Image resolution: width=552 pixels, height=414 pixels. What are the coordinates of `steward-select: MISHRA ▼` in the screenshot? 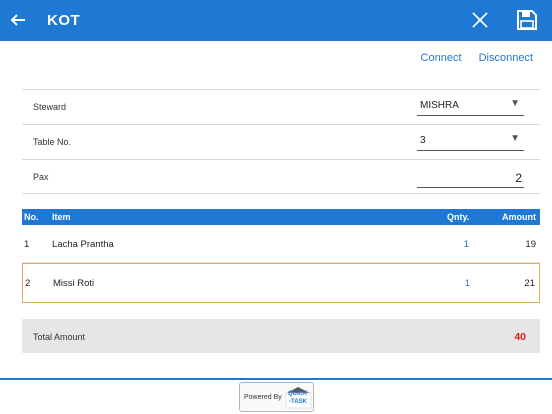 It's located at (470, 106).